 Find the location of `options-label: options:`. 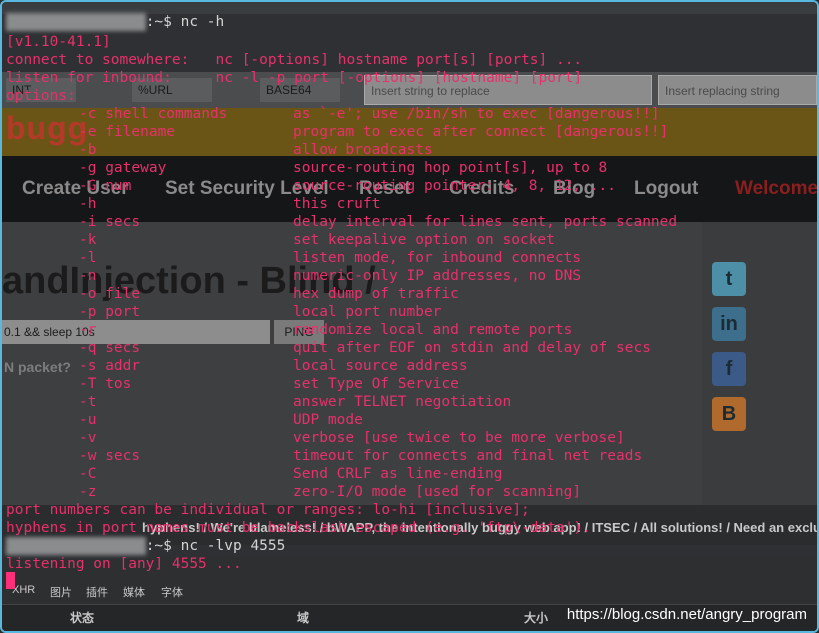

options-label: options: is located at coordinates (41, 96).